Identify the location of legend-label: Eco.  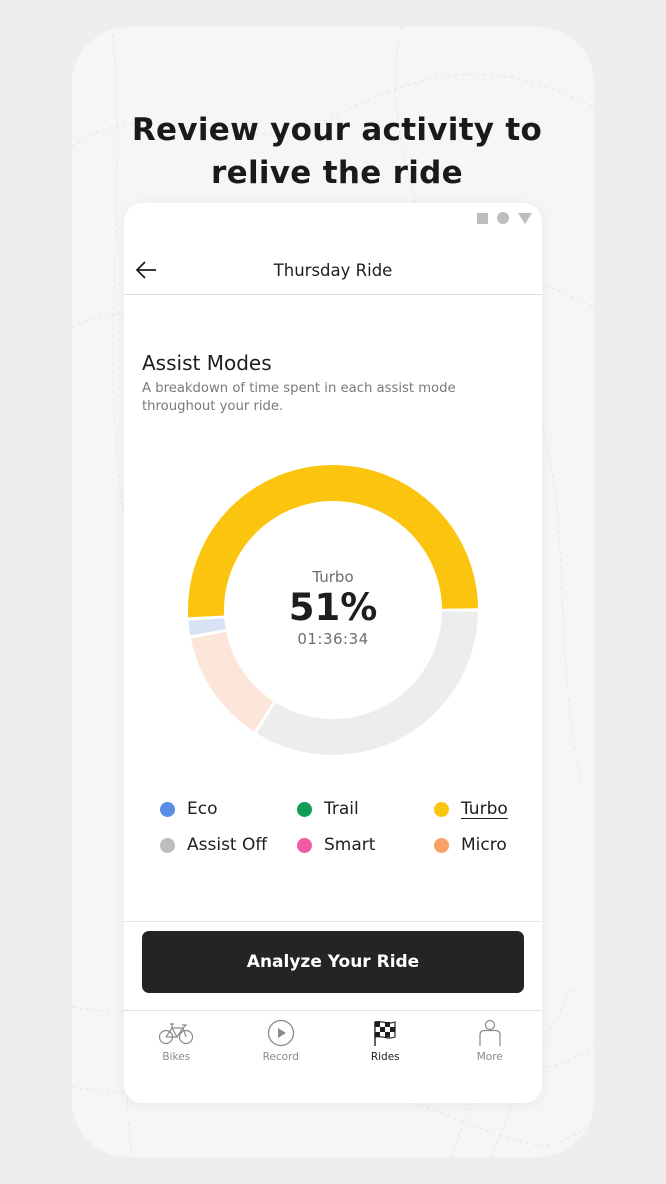
(202, 809).